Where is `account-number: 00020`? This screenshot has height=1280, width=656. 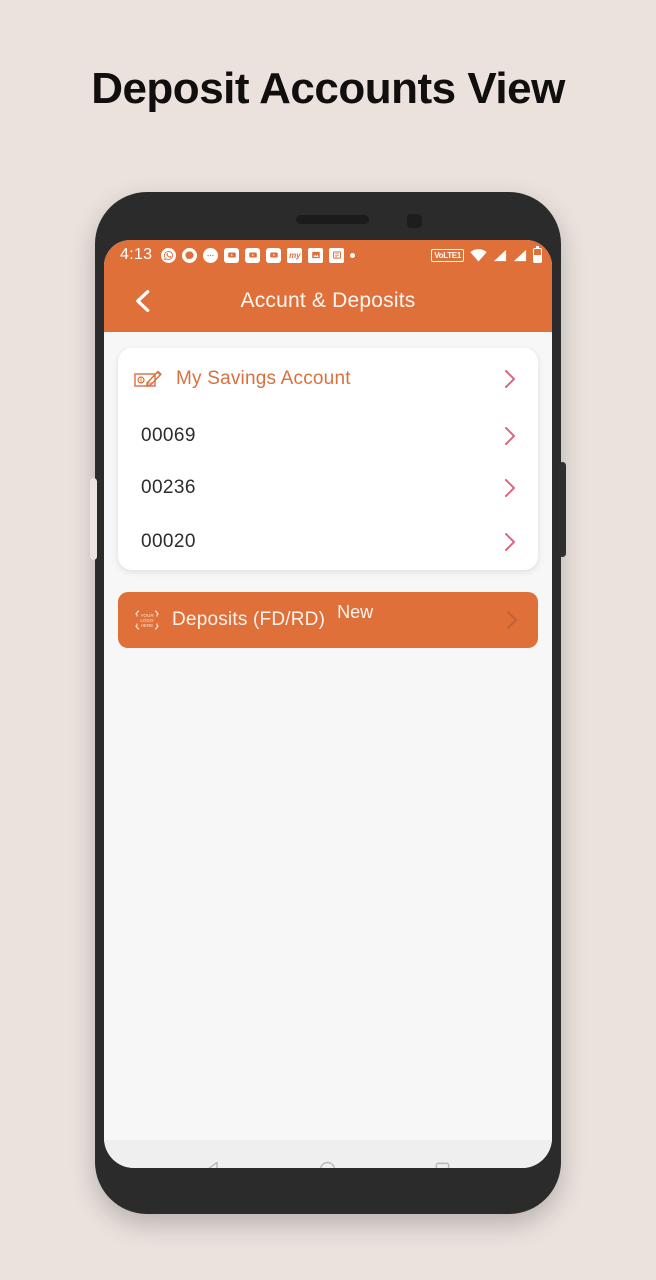
account-number: 00020 is located at coordinates (168, 541).